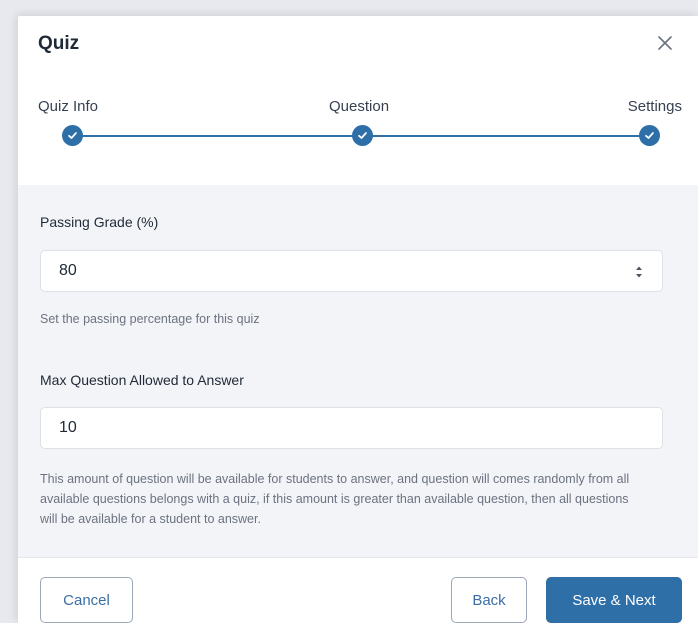  What do you see at coordinates (639, 272) in the screenshot?
I see `number-spinner-icon` at bounding box center [639, 272].